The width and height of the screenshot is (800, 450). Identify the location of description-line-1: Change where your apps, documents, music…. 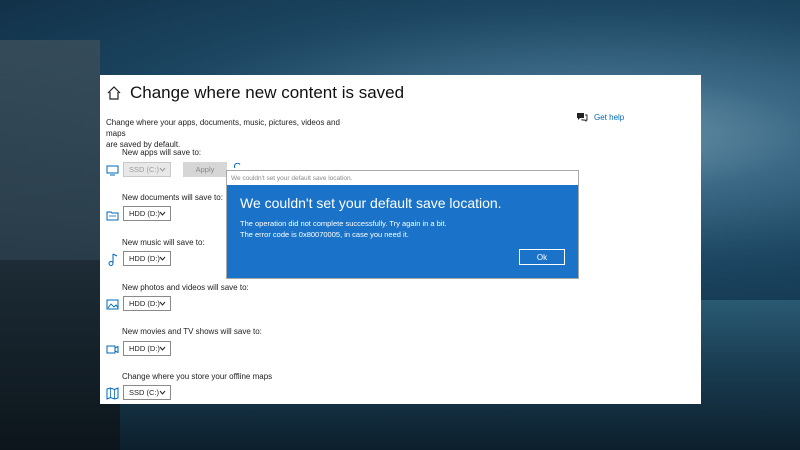
(223, 128).